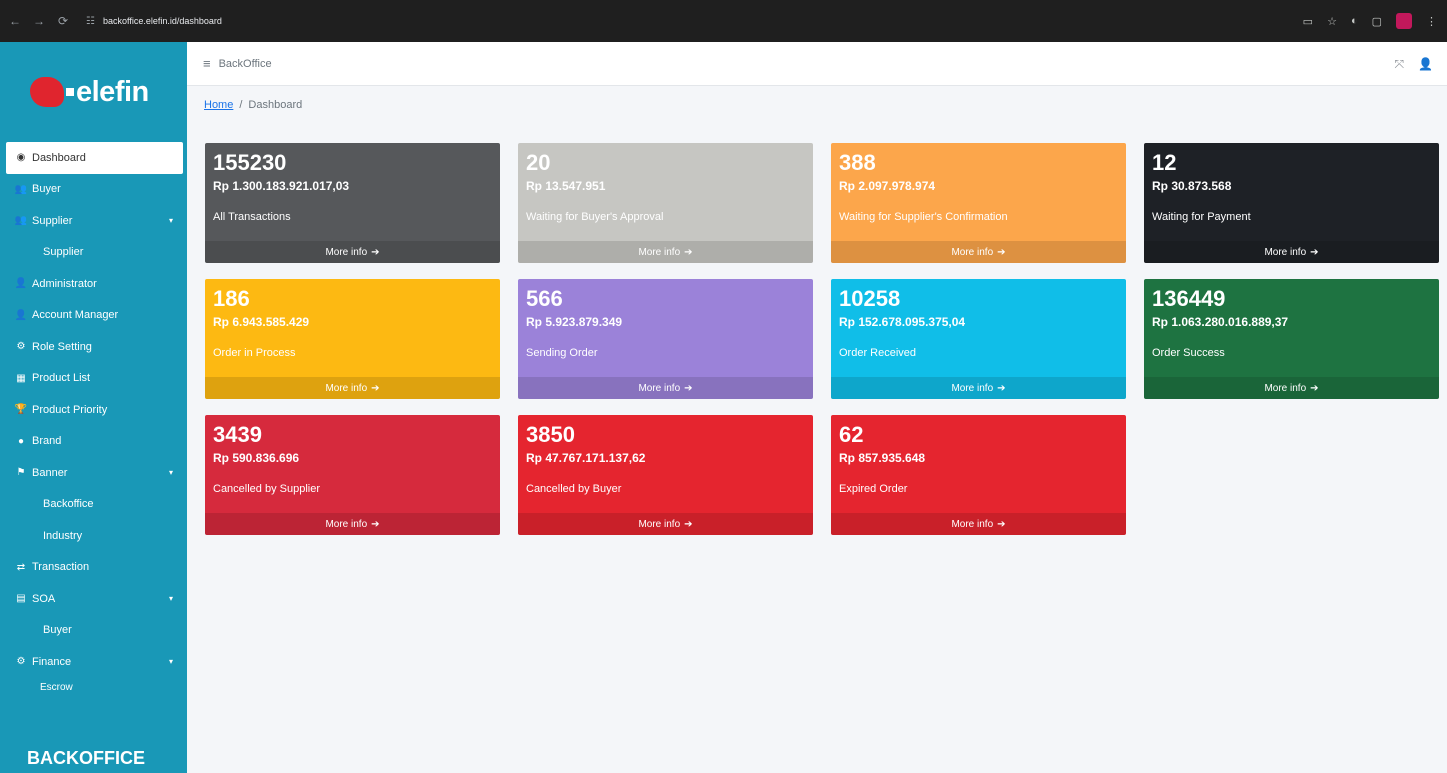 Image resolution: width=1447 pixels, height=773 pixels. I want to click on hamburger-menu-icon: ≡, so click(207, 63).